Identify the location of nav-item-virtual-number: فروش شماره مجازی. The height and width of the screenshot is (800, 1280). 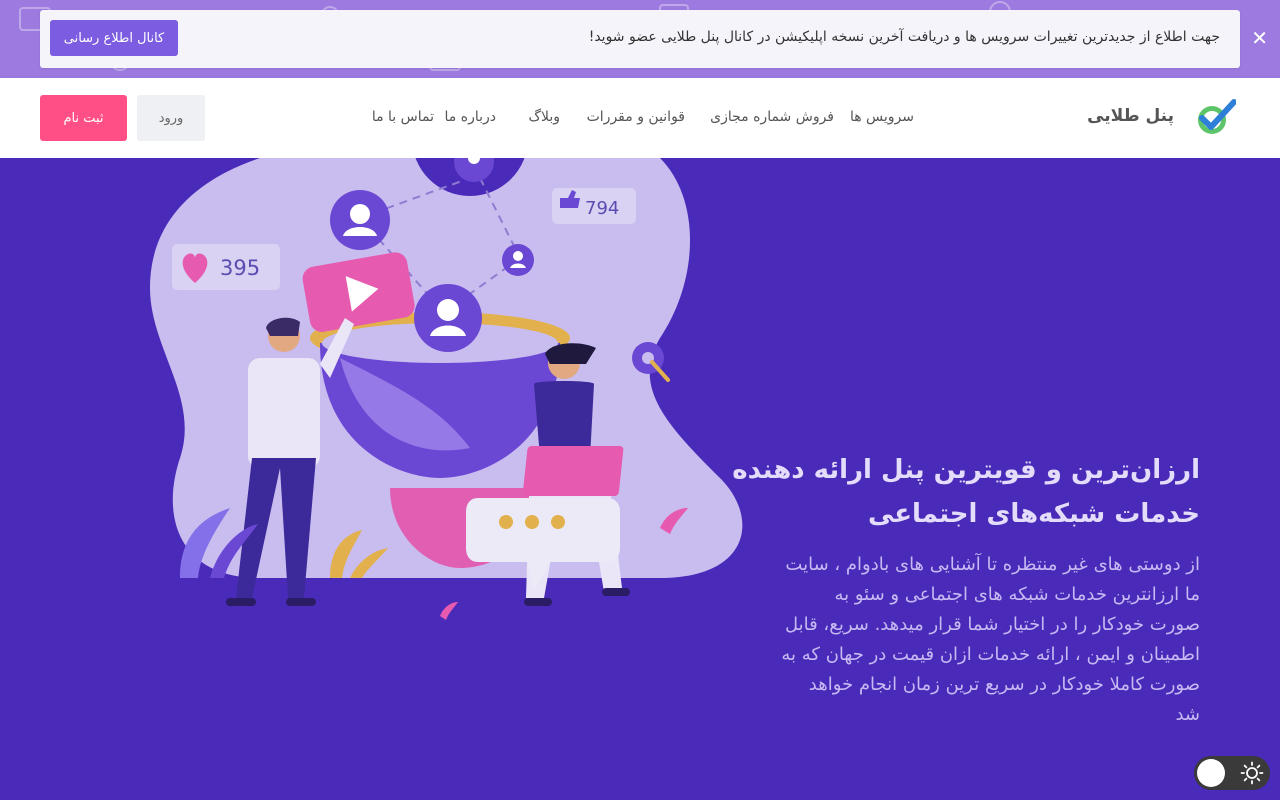
(772, 117).